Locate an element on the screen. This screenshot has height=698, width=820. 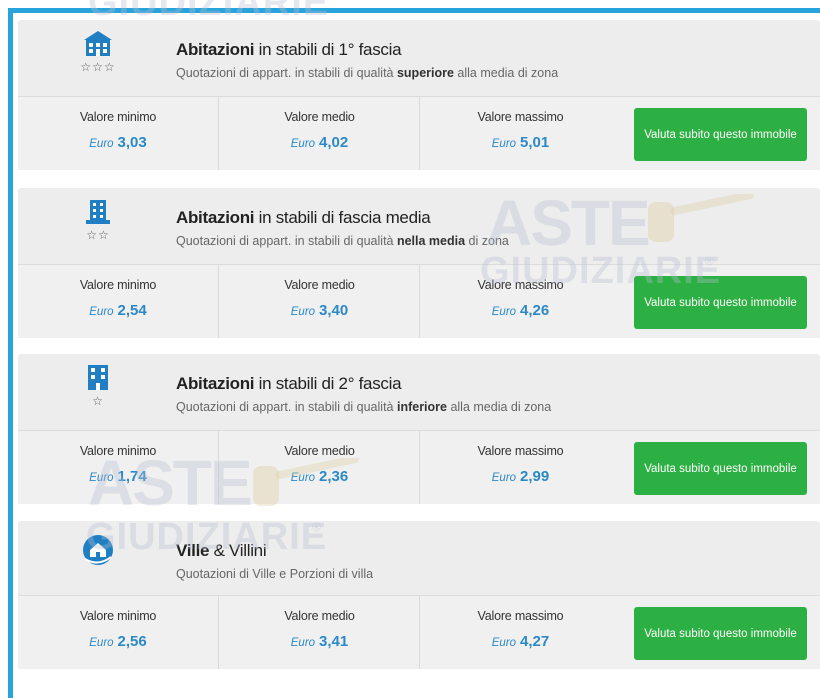
mid-value: Valore medio Euro 4,02 is located at coordinates (319, 133).